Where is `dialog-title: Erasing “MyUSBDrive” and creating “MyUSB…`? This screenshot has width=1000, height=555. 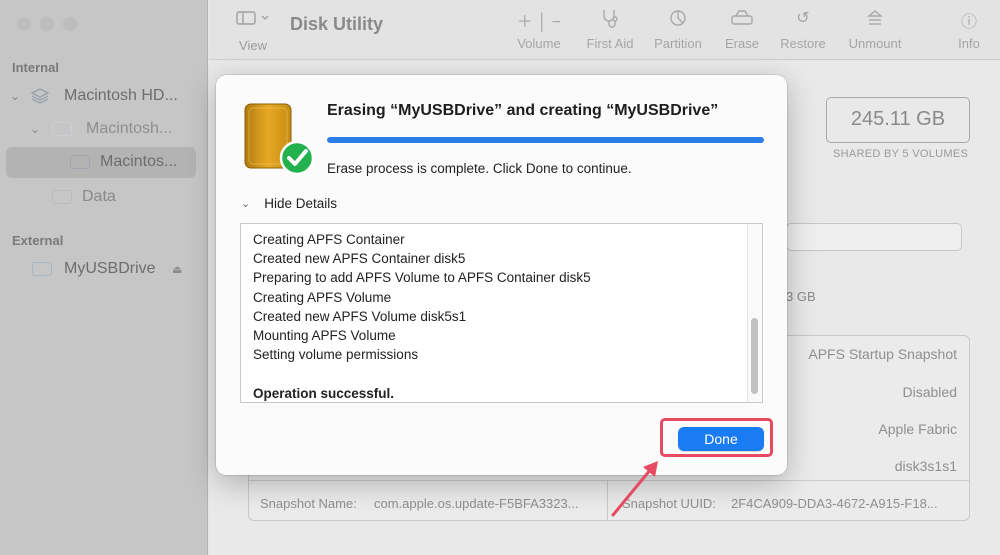
dialog-title: Erasing “MyUSBDrive” and creating “MyUSB… is located at coordinates (523, 110).